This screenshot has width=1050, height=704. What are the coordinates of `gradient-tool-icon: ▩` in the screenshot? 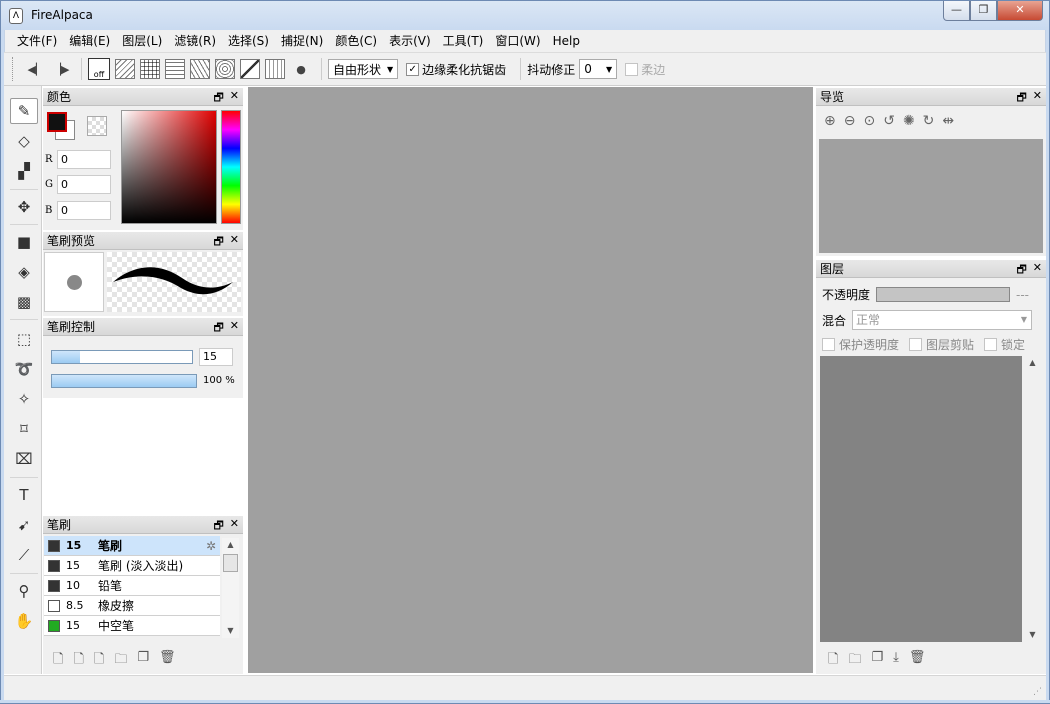 It's located at (24, 302).